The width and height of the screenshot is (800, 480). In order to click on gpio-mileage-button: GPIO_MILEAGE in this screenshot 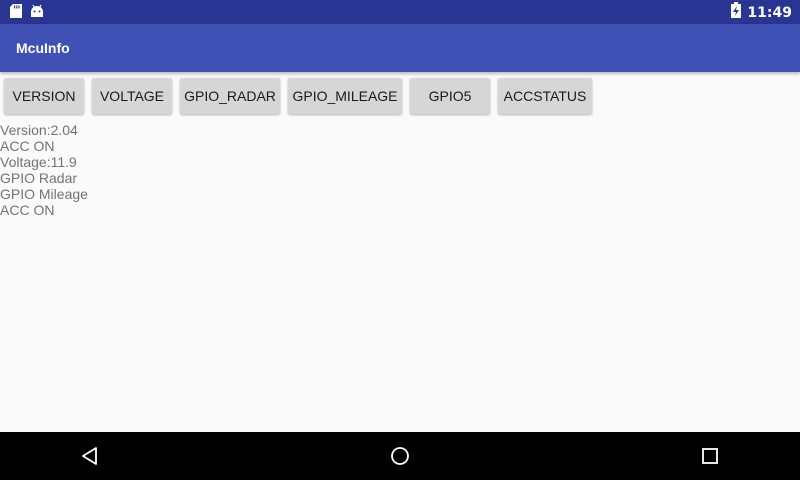, I will do `click(345, 96)`.